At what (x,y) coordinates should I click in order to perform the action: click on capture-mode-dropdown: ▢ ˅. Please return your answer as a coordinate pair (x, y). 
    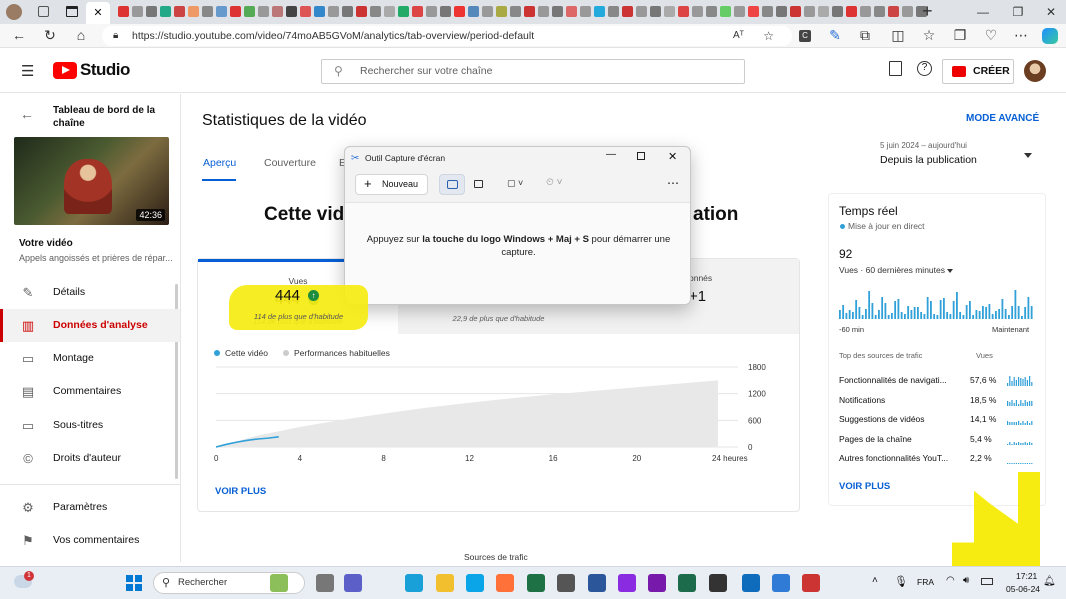
    Looking at the image, I should click on (515, 183).